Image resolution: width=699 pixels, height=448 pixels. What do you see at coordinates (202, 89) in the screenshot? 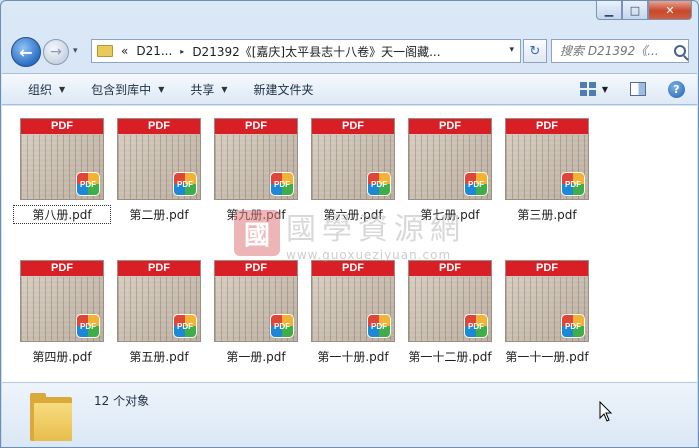
I see `share-label: 共享` at bounding box center [202, 89].